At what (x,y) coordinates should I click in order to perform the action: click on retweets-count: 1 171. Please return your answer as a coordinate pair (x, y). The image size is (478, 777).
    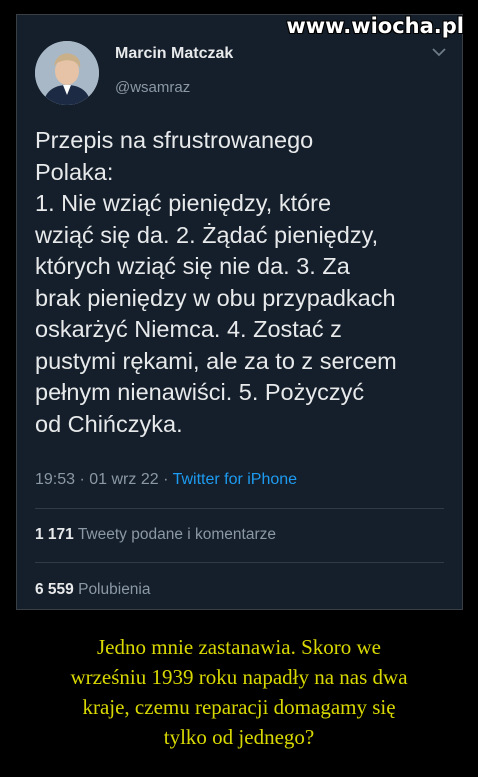
    Looking at the image, I should click on (54, 534).